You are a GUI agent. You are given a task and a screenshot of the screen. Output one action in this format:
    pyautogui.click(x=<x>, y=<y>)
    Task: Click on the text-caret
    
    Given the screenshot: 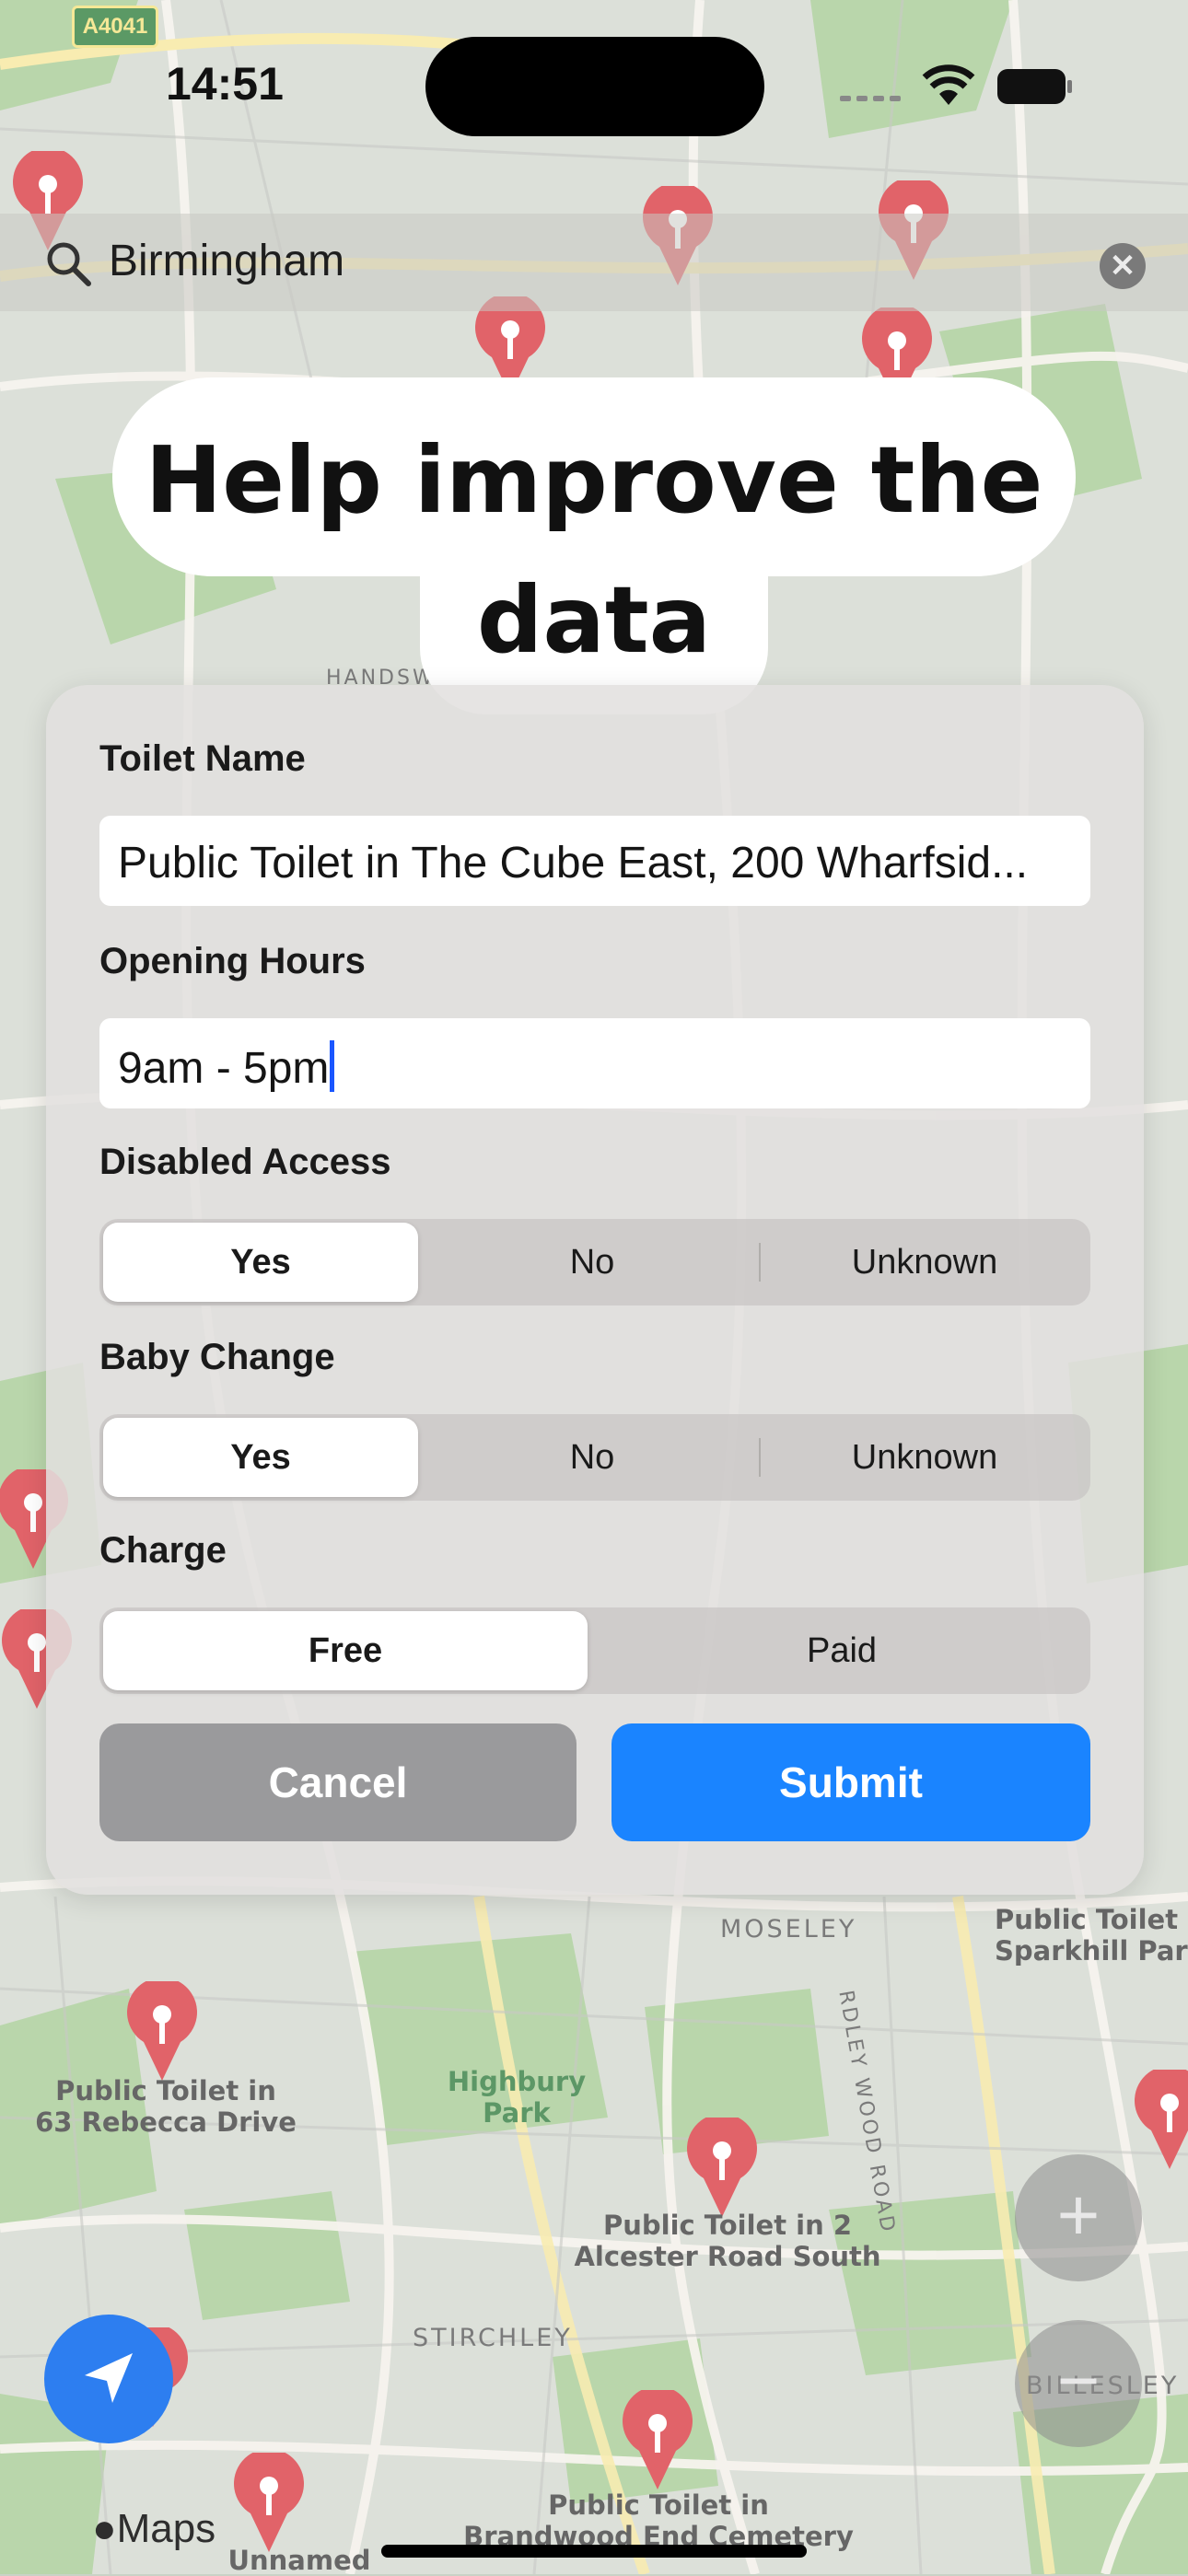 What is the action you would take?
    pyautogui.click(x=332, y=1066)
    